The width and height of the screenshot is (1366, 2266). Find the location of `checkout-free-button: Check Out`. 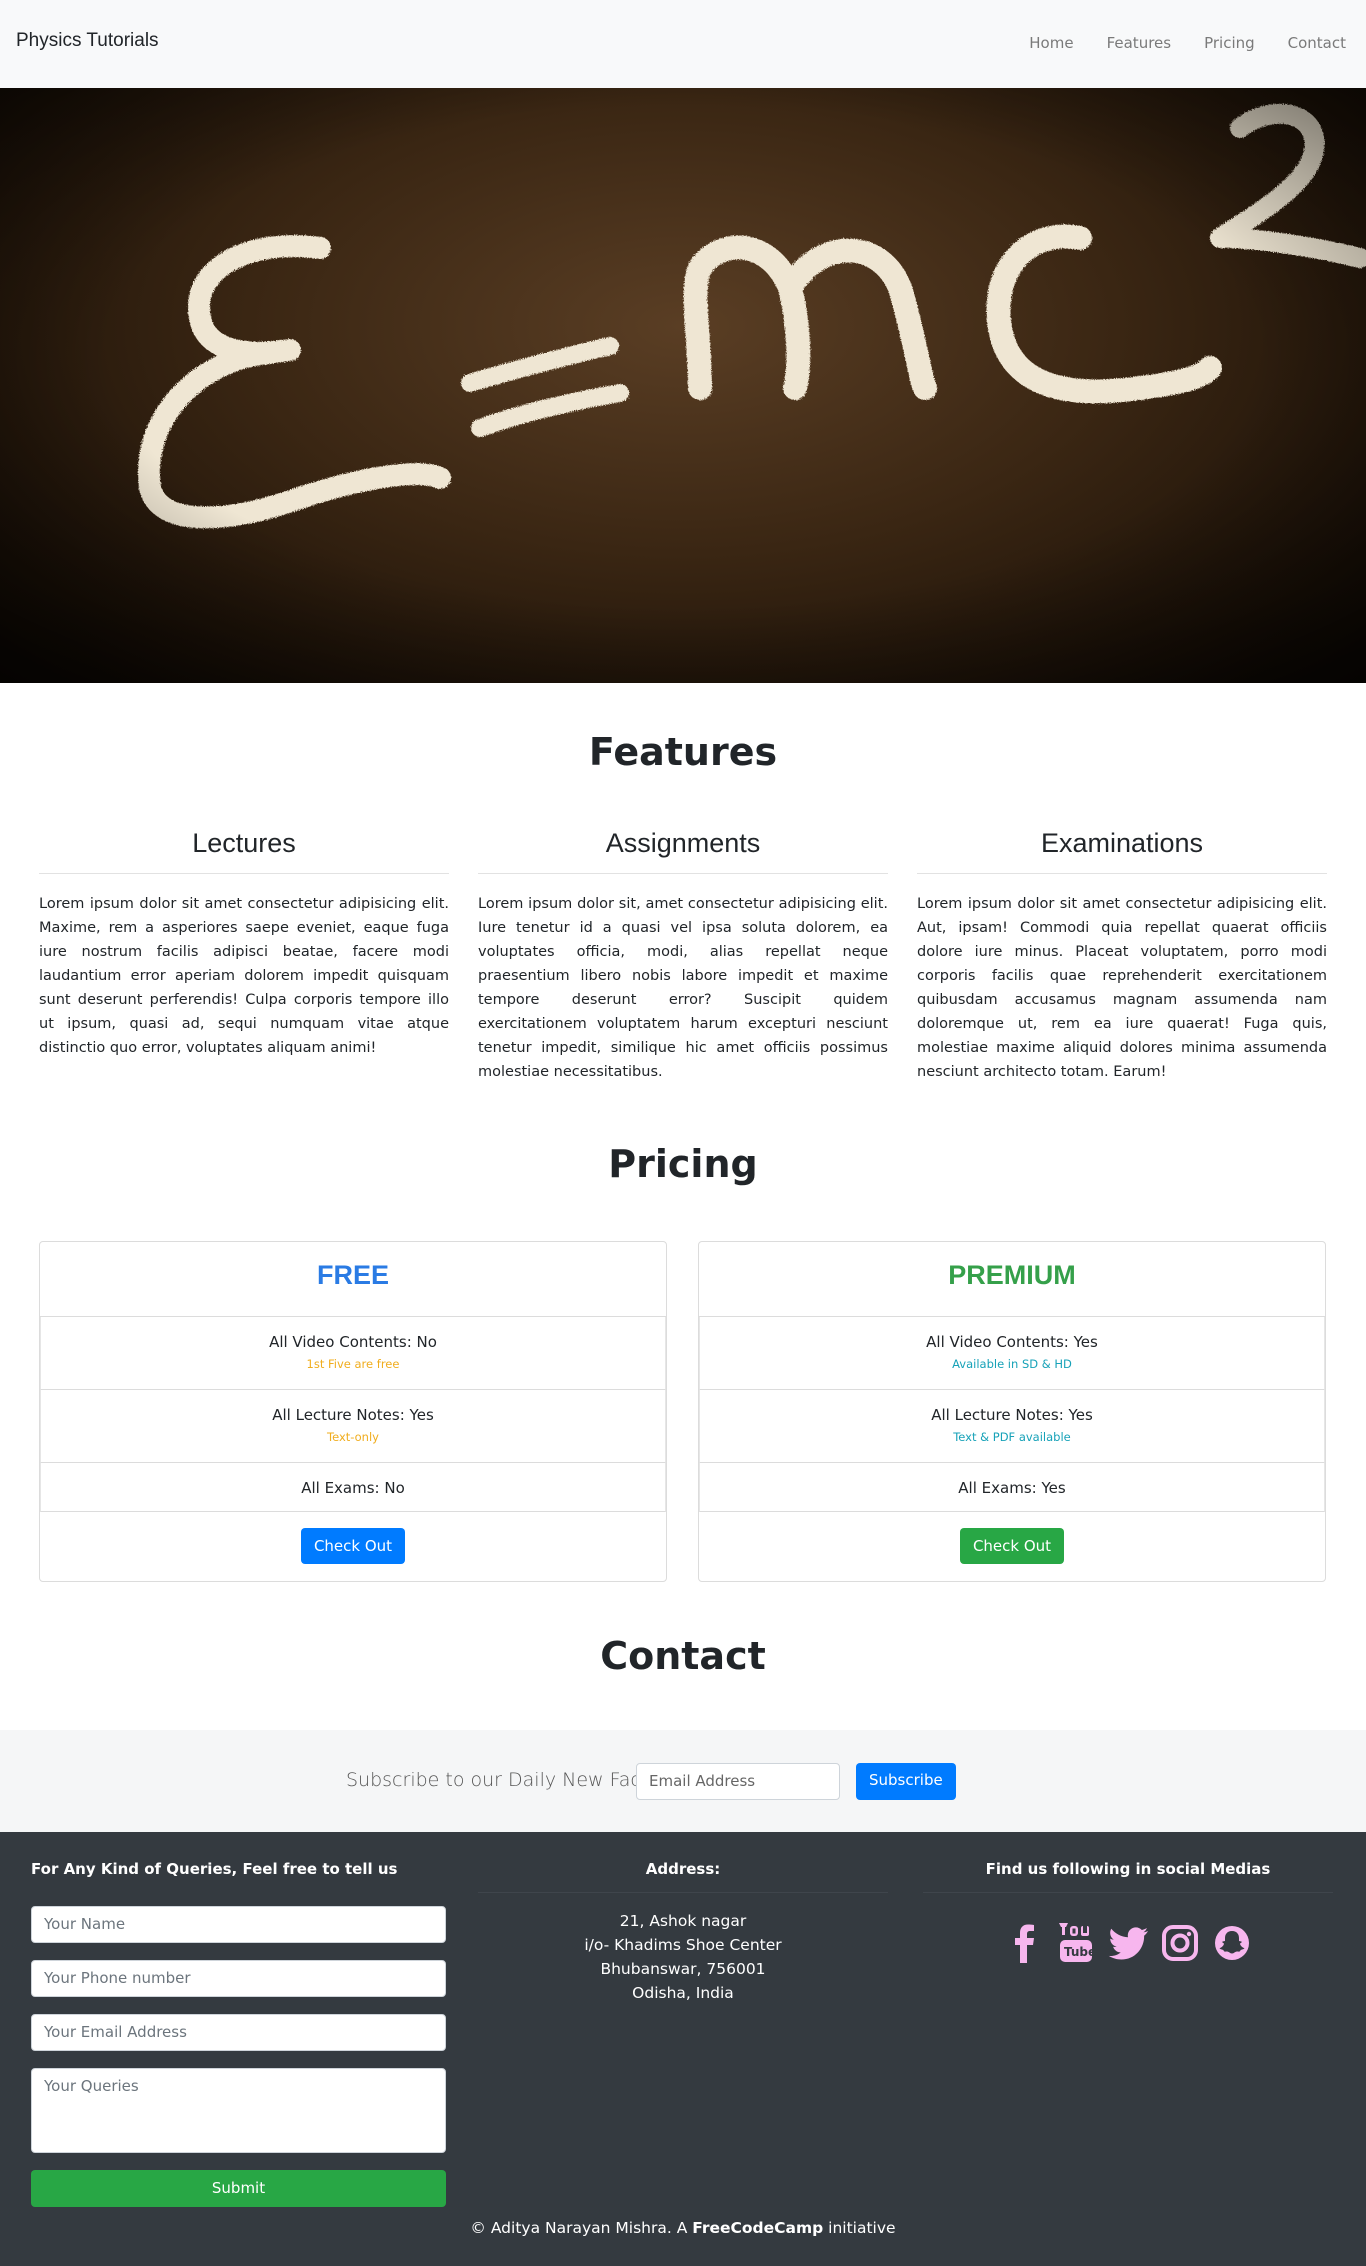

checkout-free-button: Check Out is located at coordinates (353, 1546).